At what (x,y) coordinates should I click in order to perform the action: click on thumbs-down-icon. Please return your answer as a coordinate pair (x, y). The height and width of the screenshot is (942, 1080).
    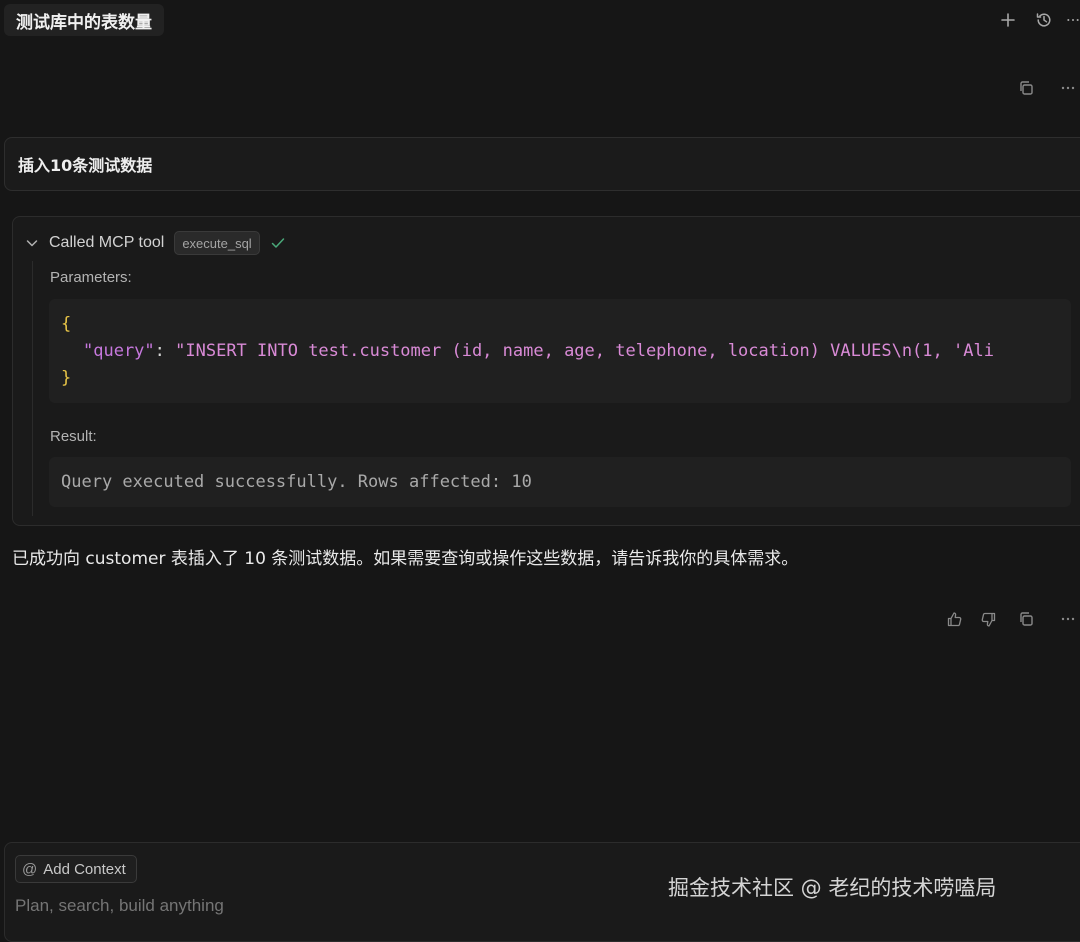
    Looking at the image, I should click on (988, 619).